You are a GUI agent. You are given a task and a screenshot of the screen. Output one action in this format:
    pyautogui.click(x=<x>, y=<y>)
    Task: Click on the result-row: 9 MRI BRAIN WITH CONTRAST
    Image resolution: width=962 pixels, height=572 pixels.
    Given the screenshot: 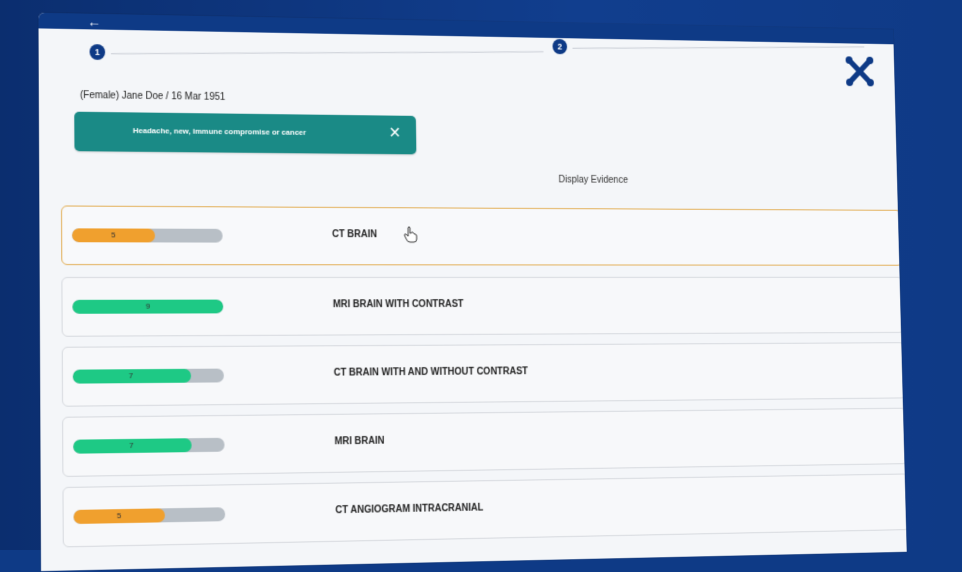 What is the action you would take?
    pyautogui.click(x=483, y=306)
    